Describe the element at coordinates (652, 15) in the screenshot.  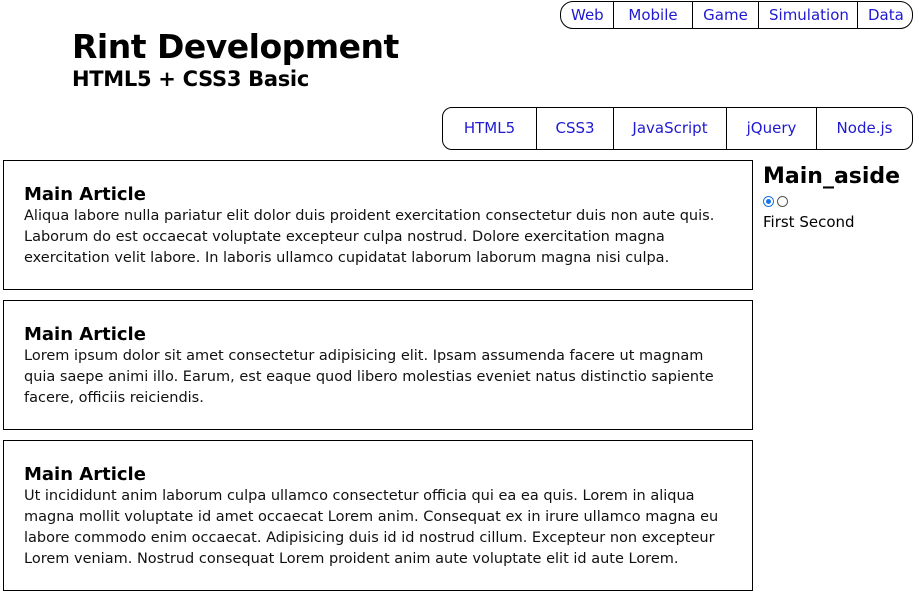
I see `top-nav-mobile: Mobile` at that location.